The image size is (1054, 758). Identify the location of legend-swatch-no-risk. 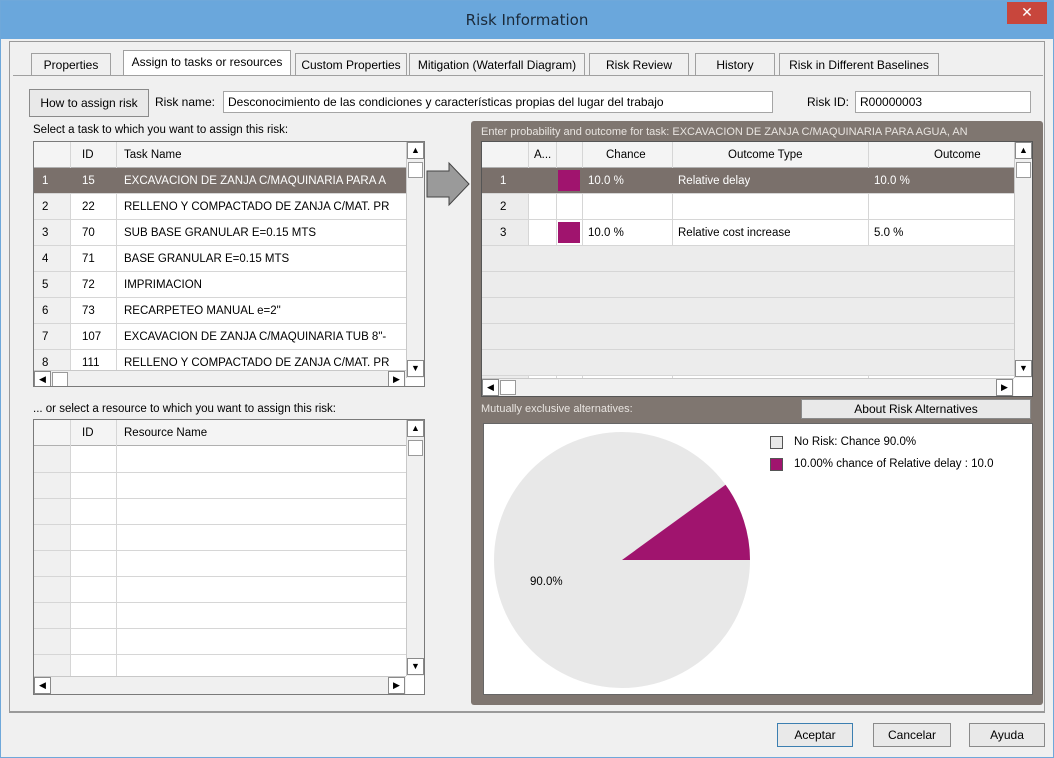
(776, 442).